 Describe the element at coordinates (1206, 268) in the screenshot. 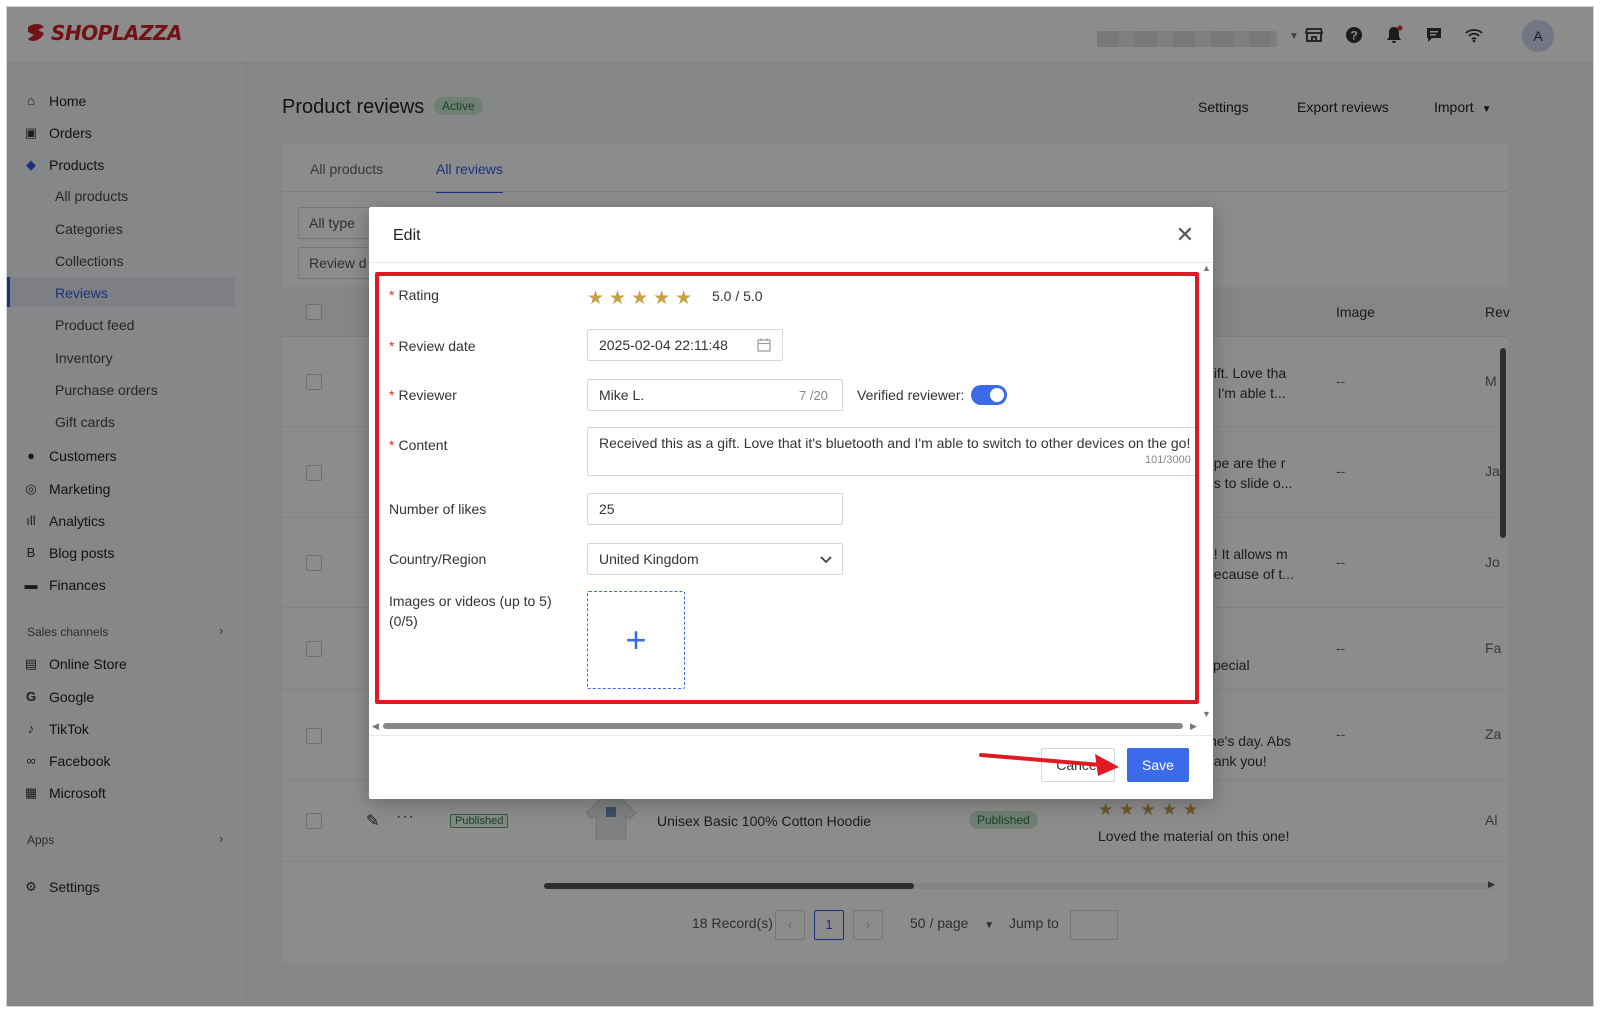

I see `scroll-up-arrow-icon: ▲` at that location.